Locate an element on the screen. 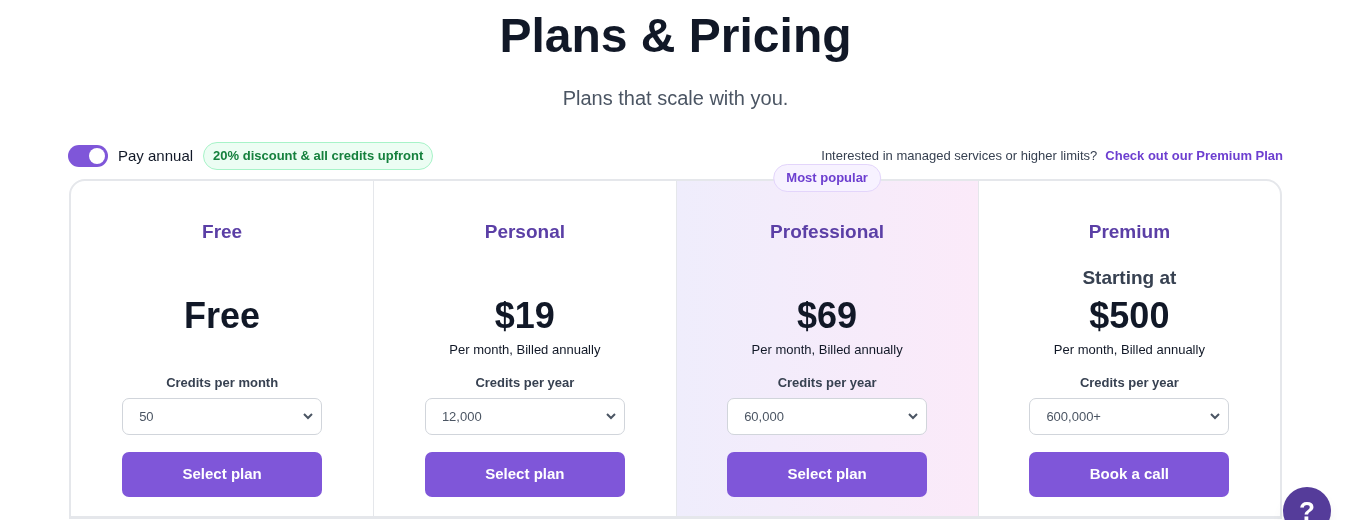 This screenshot has height=520, width=1351. plan-name: Professional is located at coordinates (827, 232).